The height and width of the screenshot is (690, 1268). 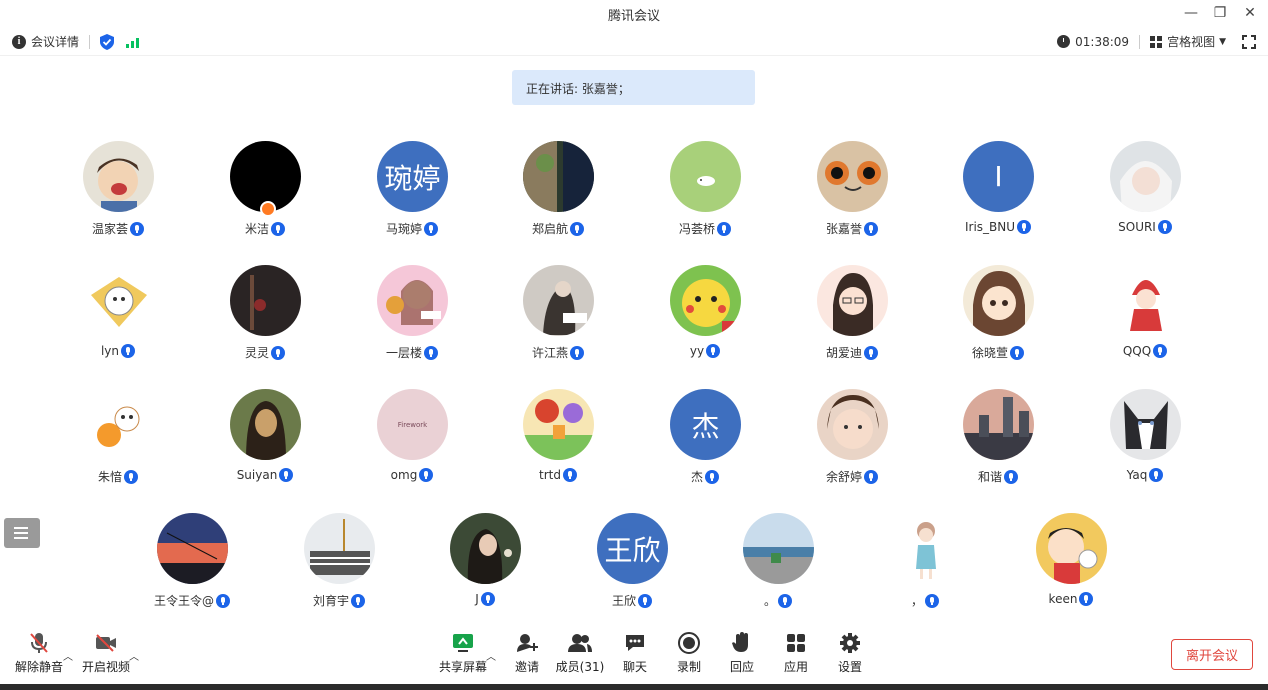 I want to click on leave-meeting-button: 离开会议, so click(x=1212, y=654).